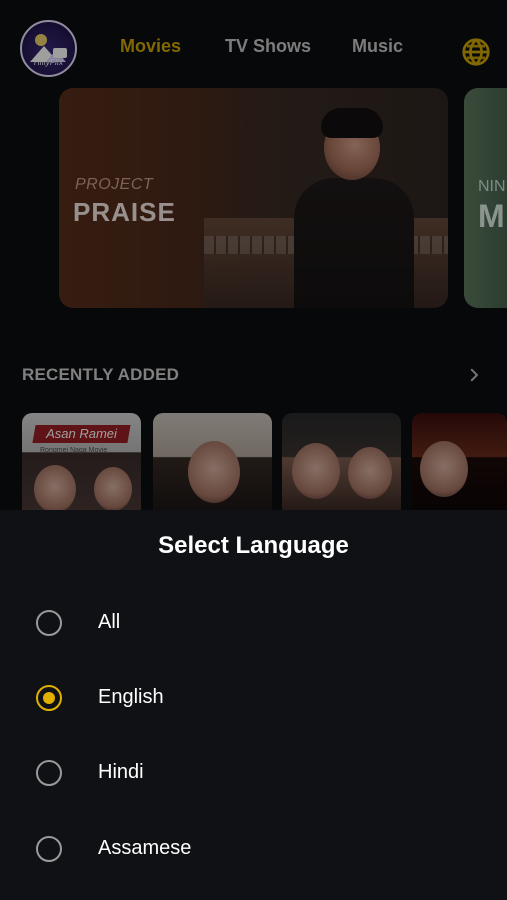 The image size is (507, 900). I want to click on language-option-label: Hindi, so click(121, 772).